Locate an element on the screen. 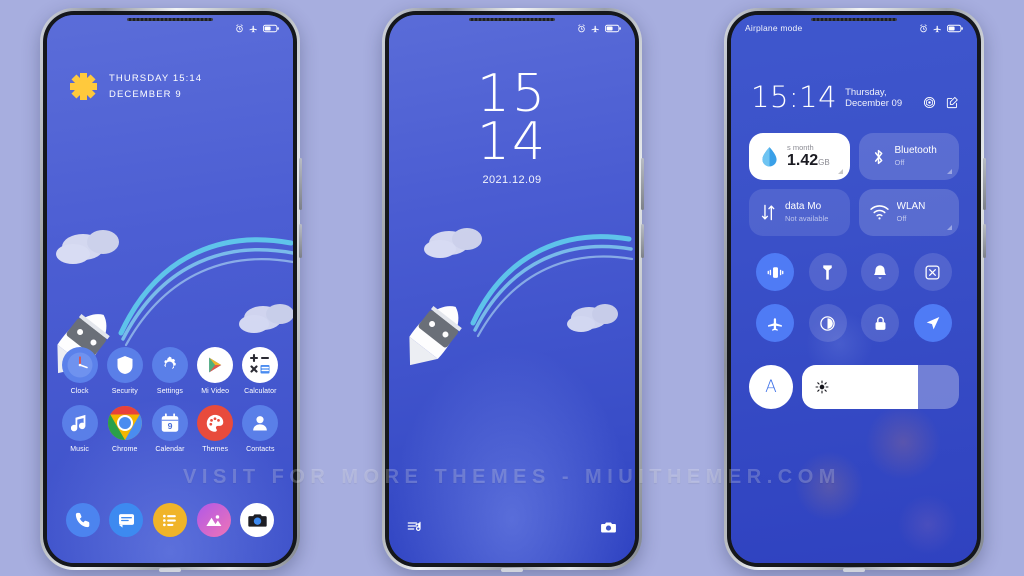 This screenshot has width=1024, height=576. dock is located at coordinates (170, 520).